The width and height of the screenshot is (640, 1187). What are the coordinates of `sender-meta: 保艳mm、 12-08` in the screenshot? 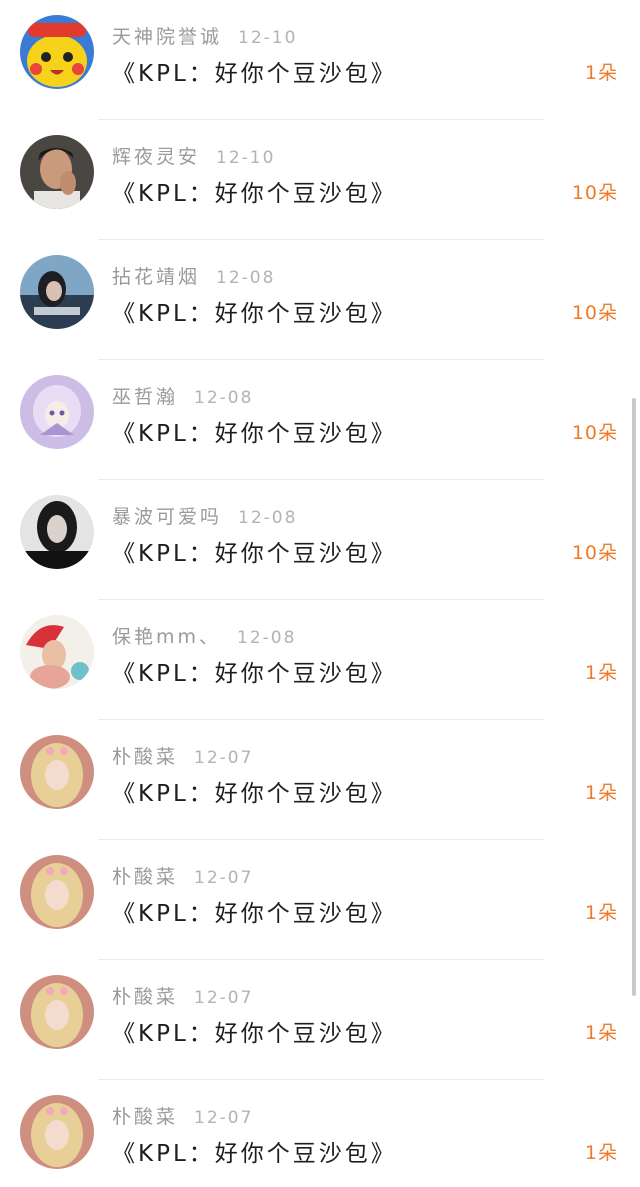 It's located at (204, 635).